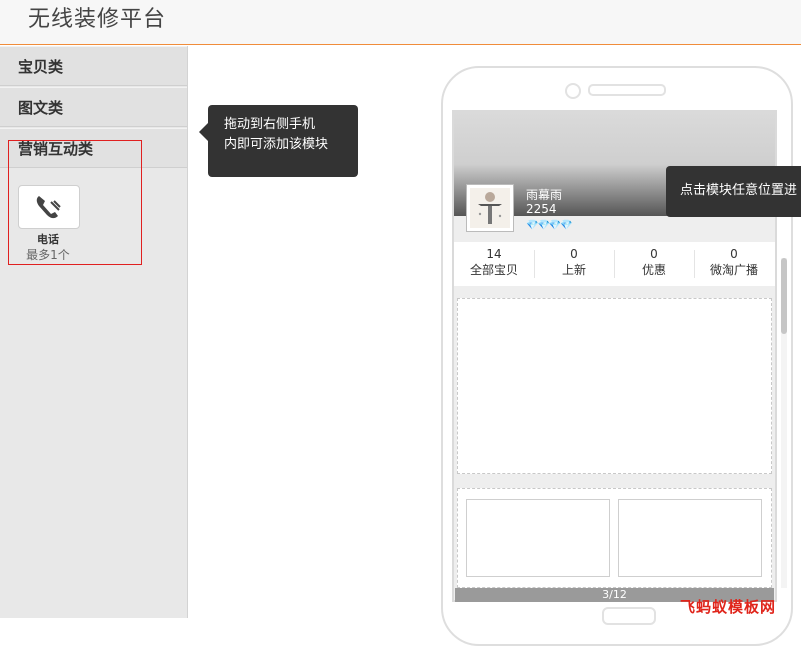 The image size is (801, 646). I want to click on phone-icon, so click(48, 207).